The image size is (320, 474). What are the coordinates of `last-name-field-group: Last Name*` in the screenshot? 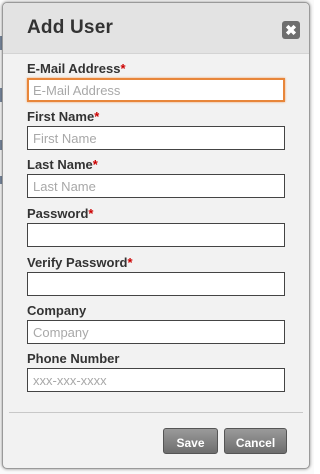 It's located at (156, 177).